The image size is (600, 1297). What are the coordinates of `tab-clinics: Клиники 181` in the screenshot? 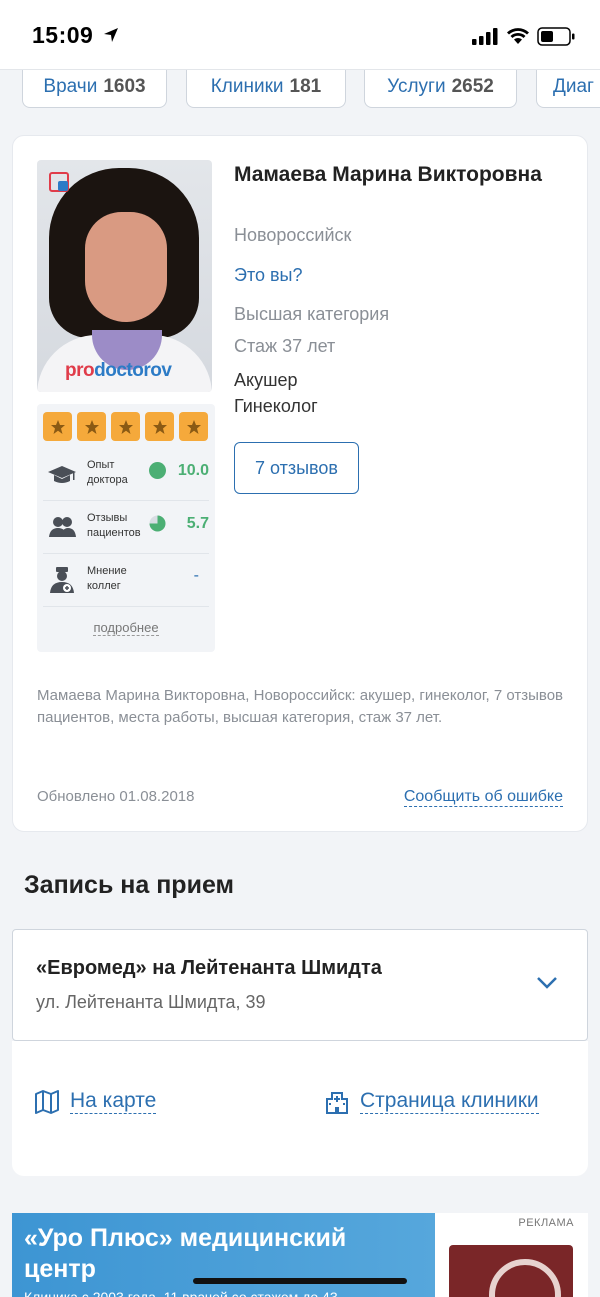 It's located at (266, 89).